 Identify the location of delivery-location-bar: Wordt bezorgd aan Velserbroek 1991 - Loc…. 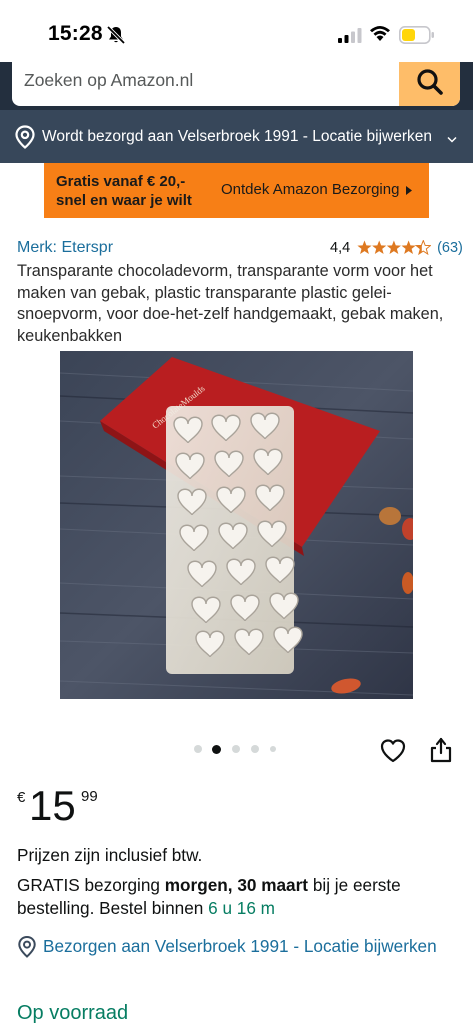
(236, 136).